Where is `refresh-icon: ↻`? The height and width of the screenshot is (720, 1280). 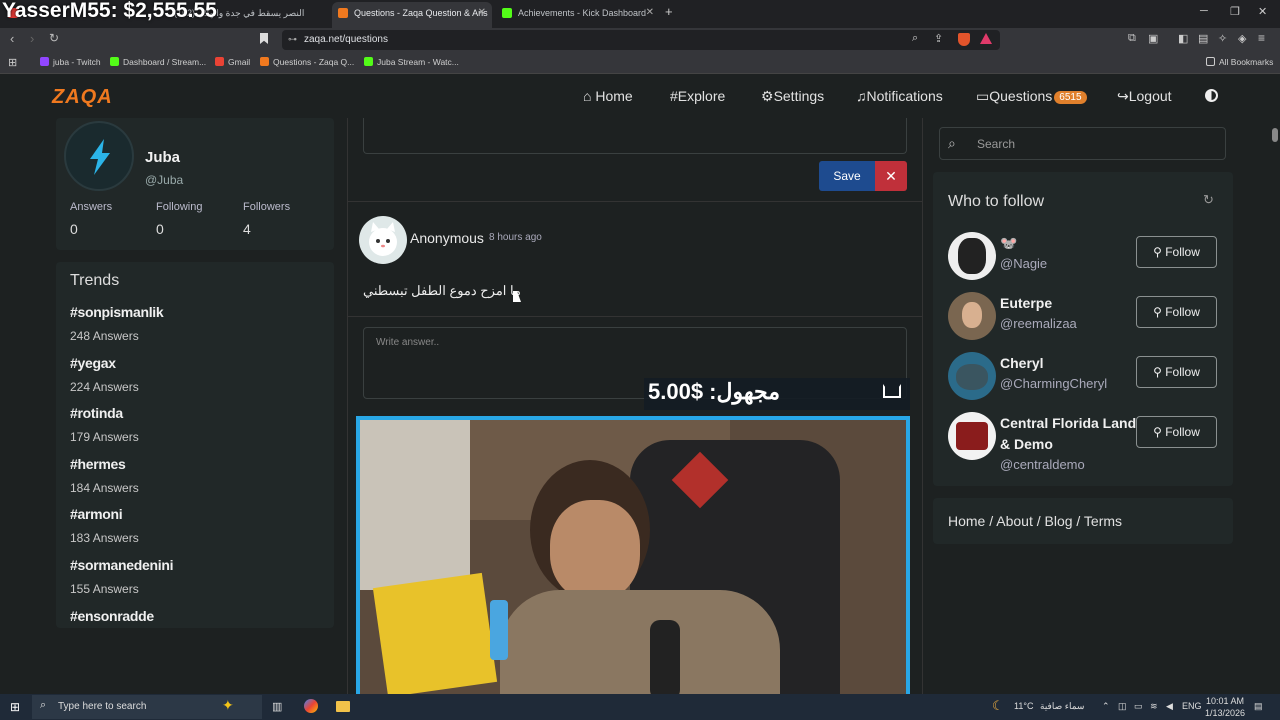 refresh-icon: ↻ is located at coordinates (1208, 200).